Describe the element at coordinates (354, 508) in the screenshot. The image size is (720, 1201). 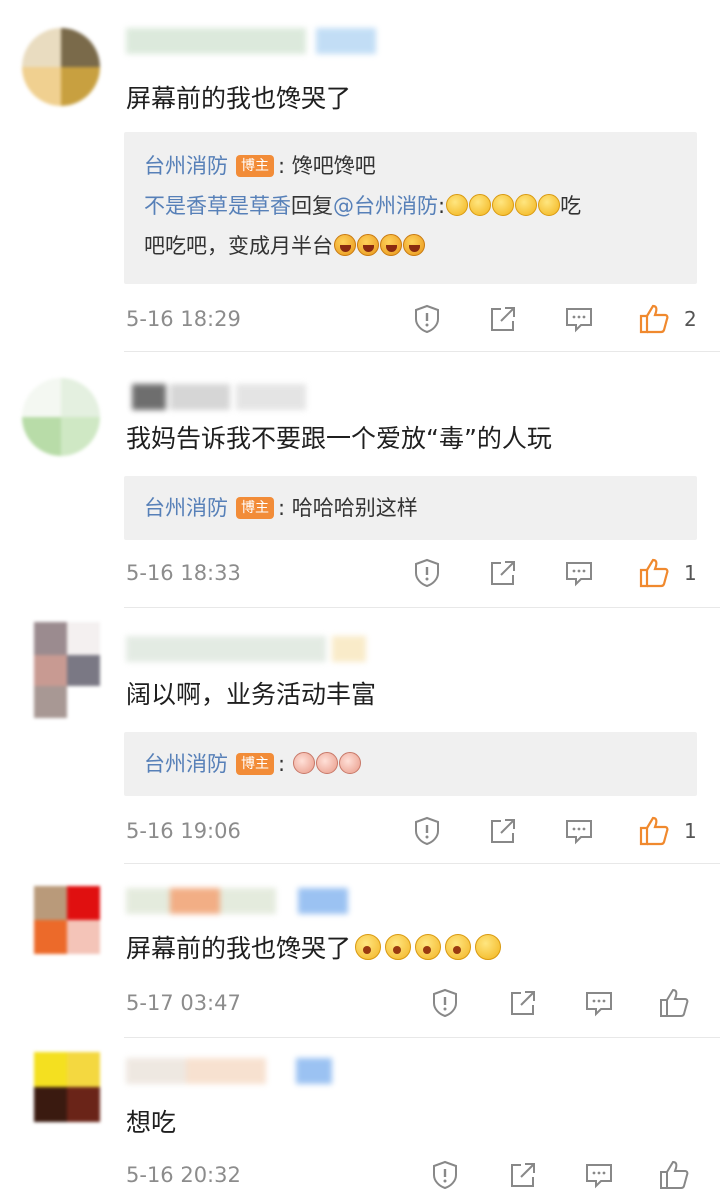
I see `reply-text: 哈哈哈别这样` at that location.